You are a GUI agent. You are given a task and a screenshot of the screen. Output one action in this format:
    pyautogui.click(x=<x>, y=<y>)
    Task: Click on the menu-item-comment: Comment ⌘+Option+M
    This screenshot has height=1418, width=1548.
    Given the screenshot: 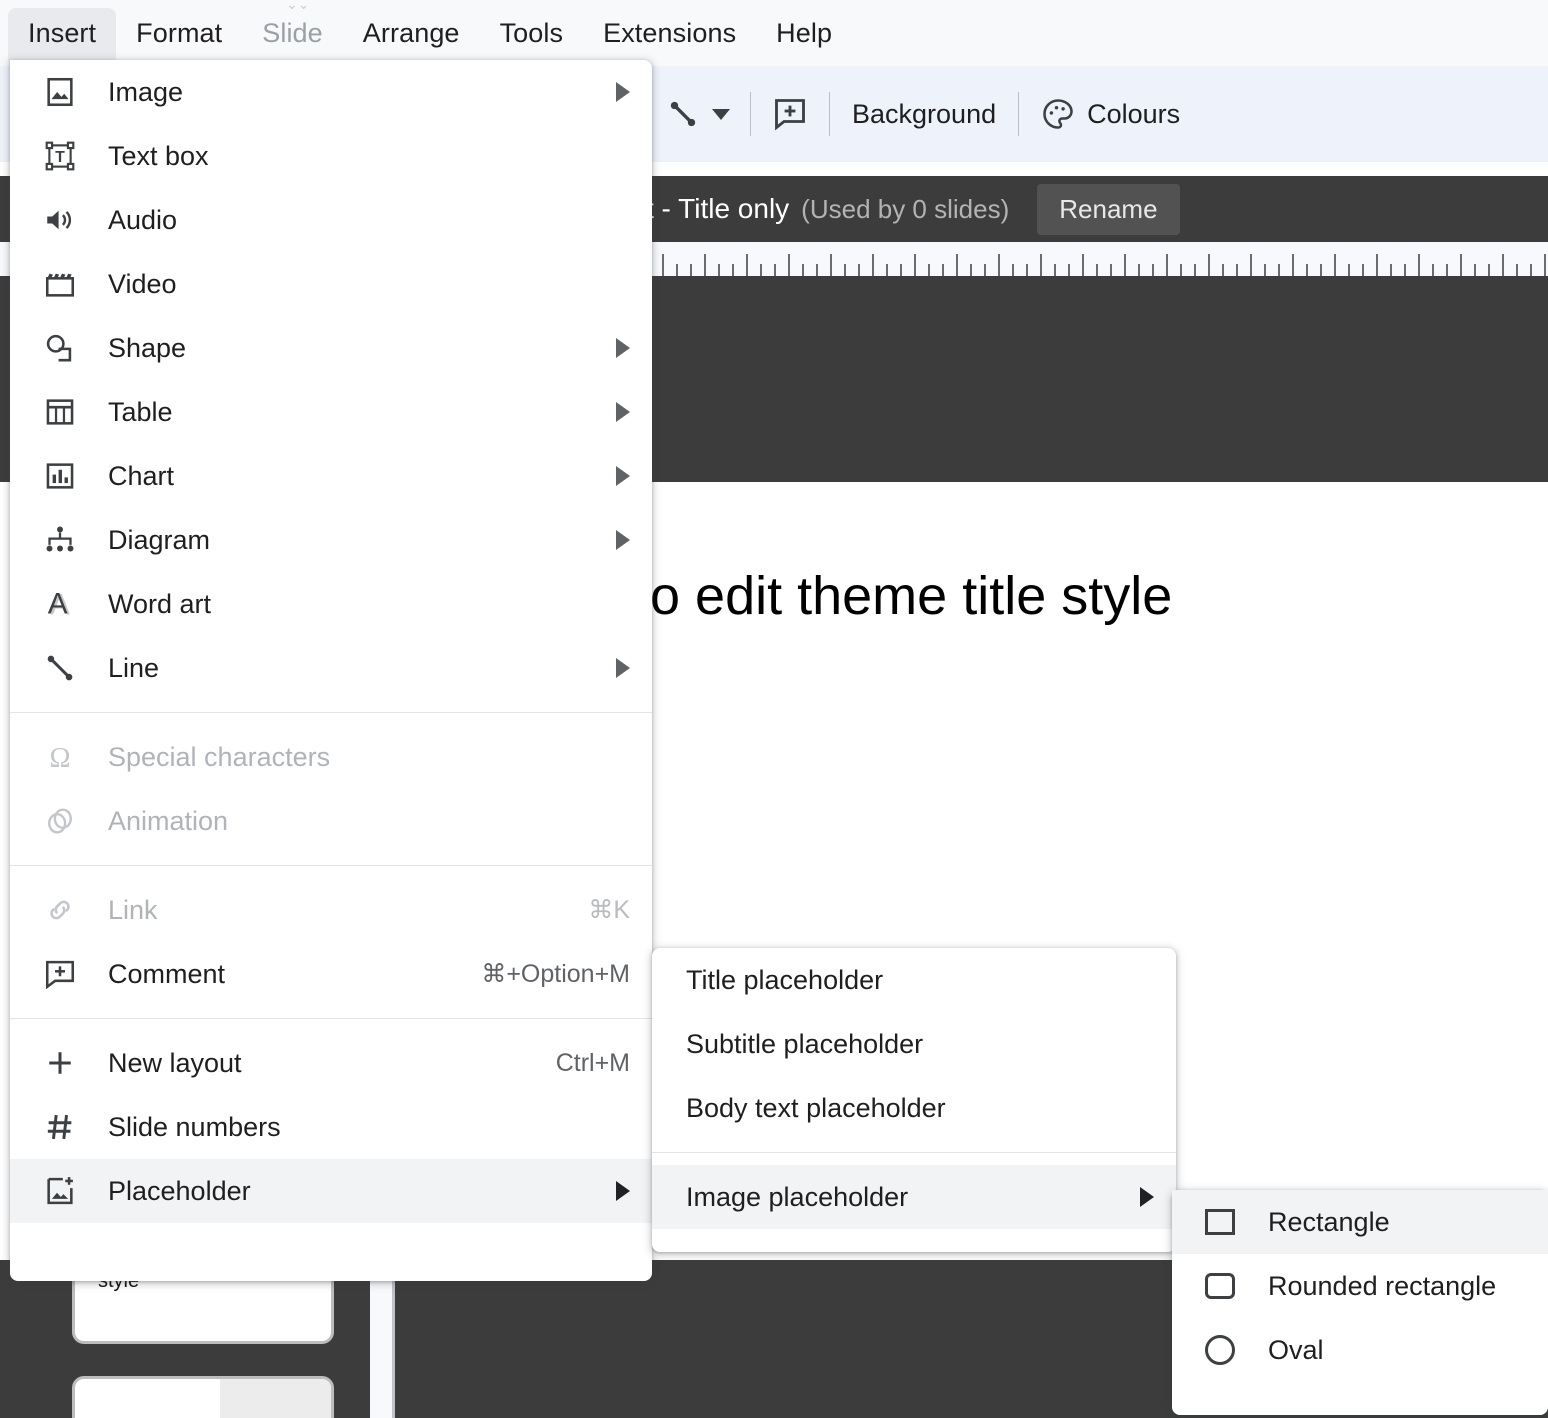 What is the action you would take?
    pyautogui.click(x=331, y=974)
    